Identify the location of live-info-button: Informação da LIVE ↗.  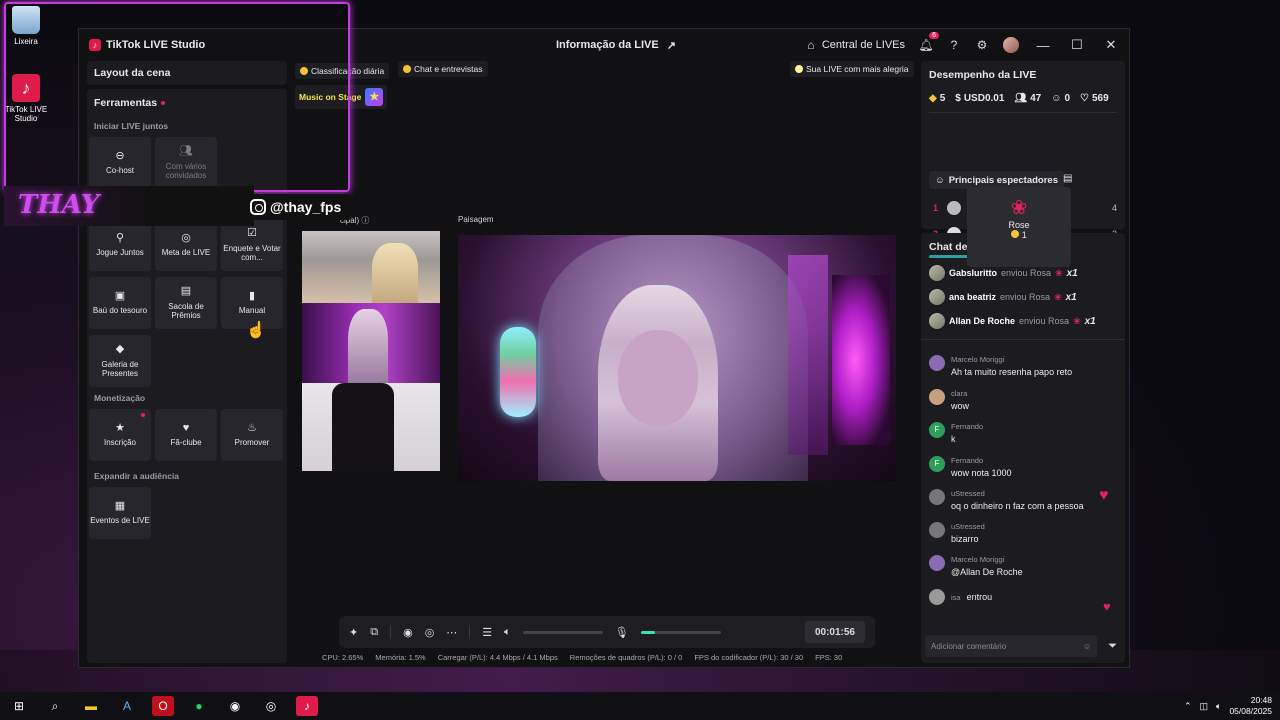
(616, 45).